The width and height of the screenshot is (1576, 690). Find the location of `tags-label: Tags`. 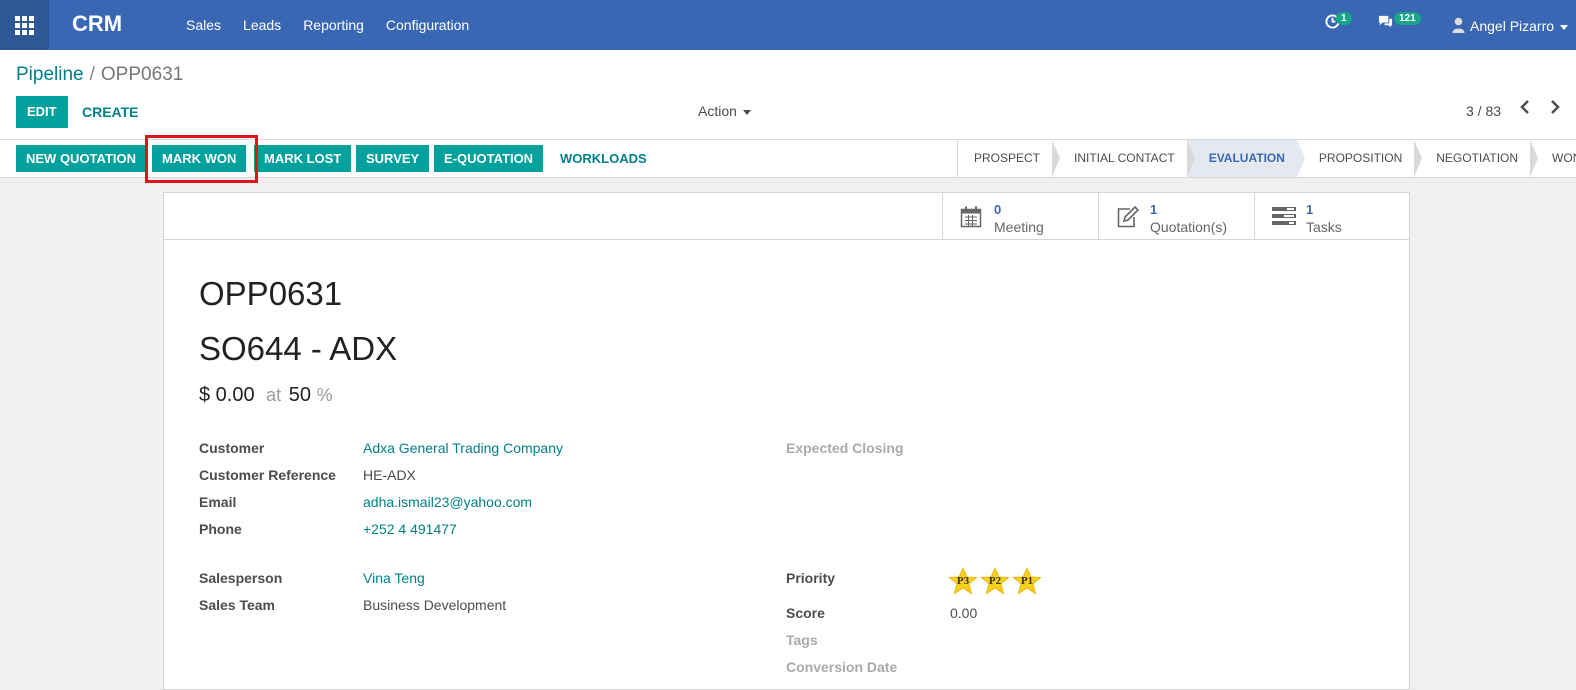

tags-label: Tags is located at coordinates (802, 640).